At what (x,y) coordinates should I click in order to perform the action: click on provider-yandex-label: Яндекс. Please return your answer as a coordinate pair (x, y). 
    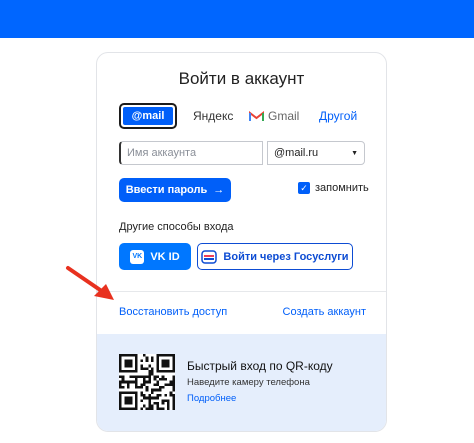
    Looking at the image, I should click on (213, 116).